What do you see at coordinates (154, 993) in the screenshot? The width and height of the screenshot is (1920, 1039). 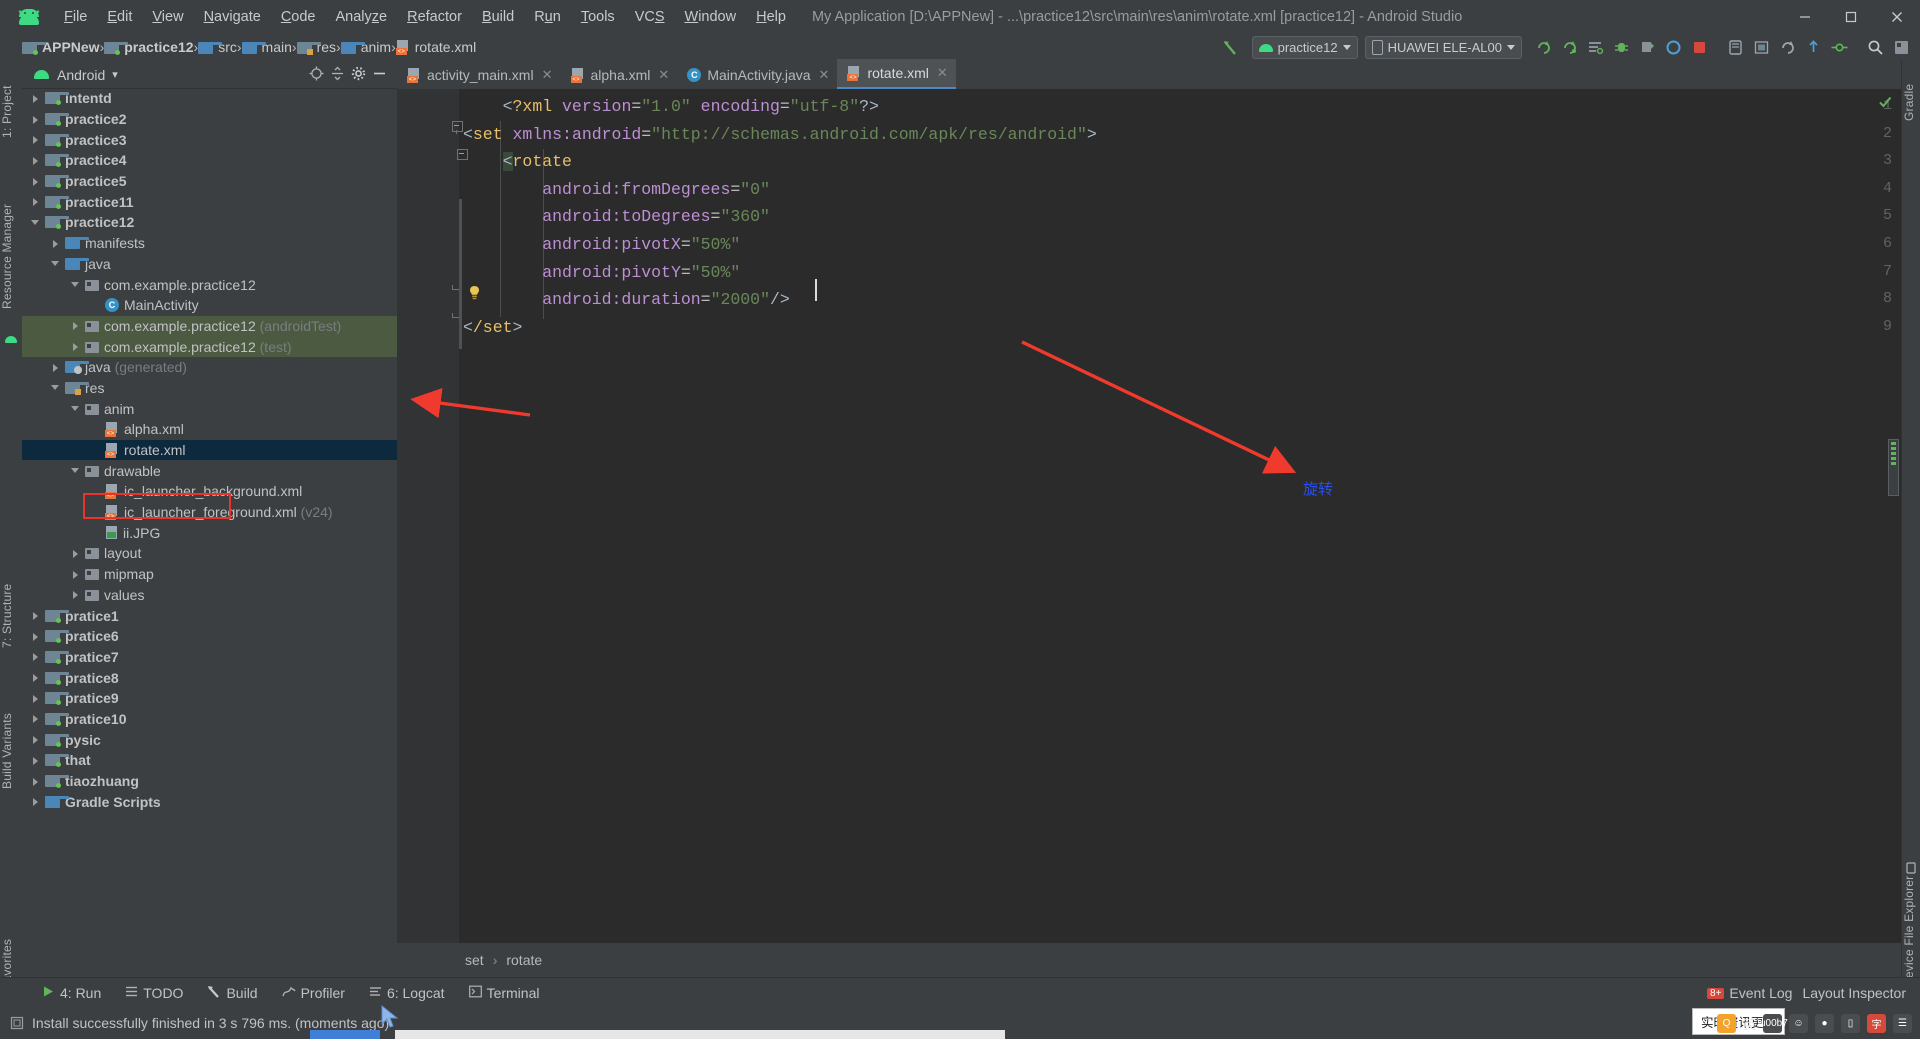 I see `bottom-item-todo: TODO` at bounding box center [154, 993].